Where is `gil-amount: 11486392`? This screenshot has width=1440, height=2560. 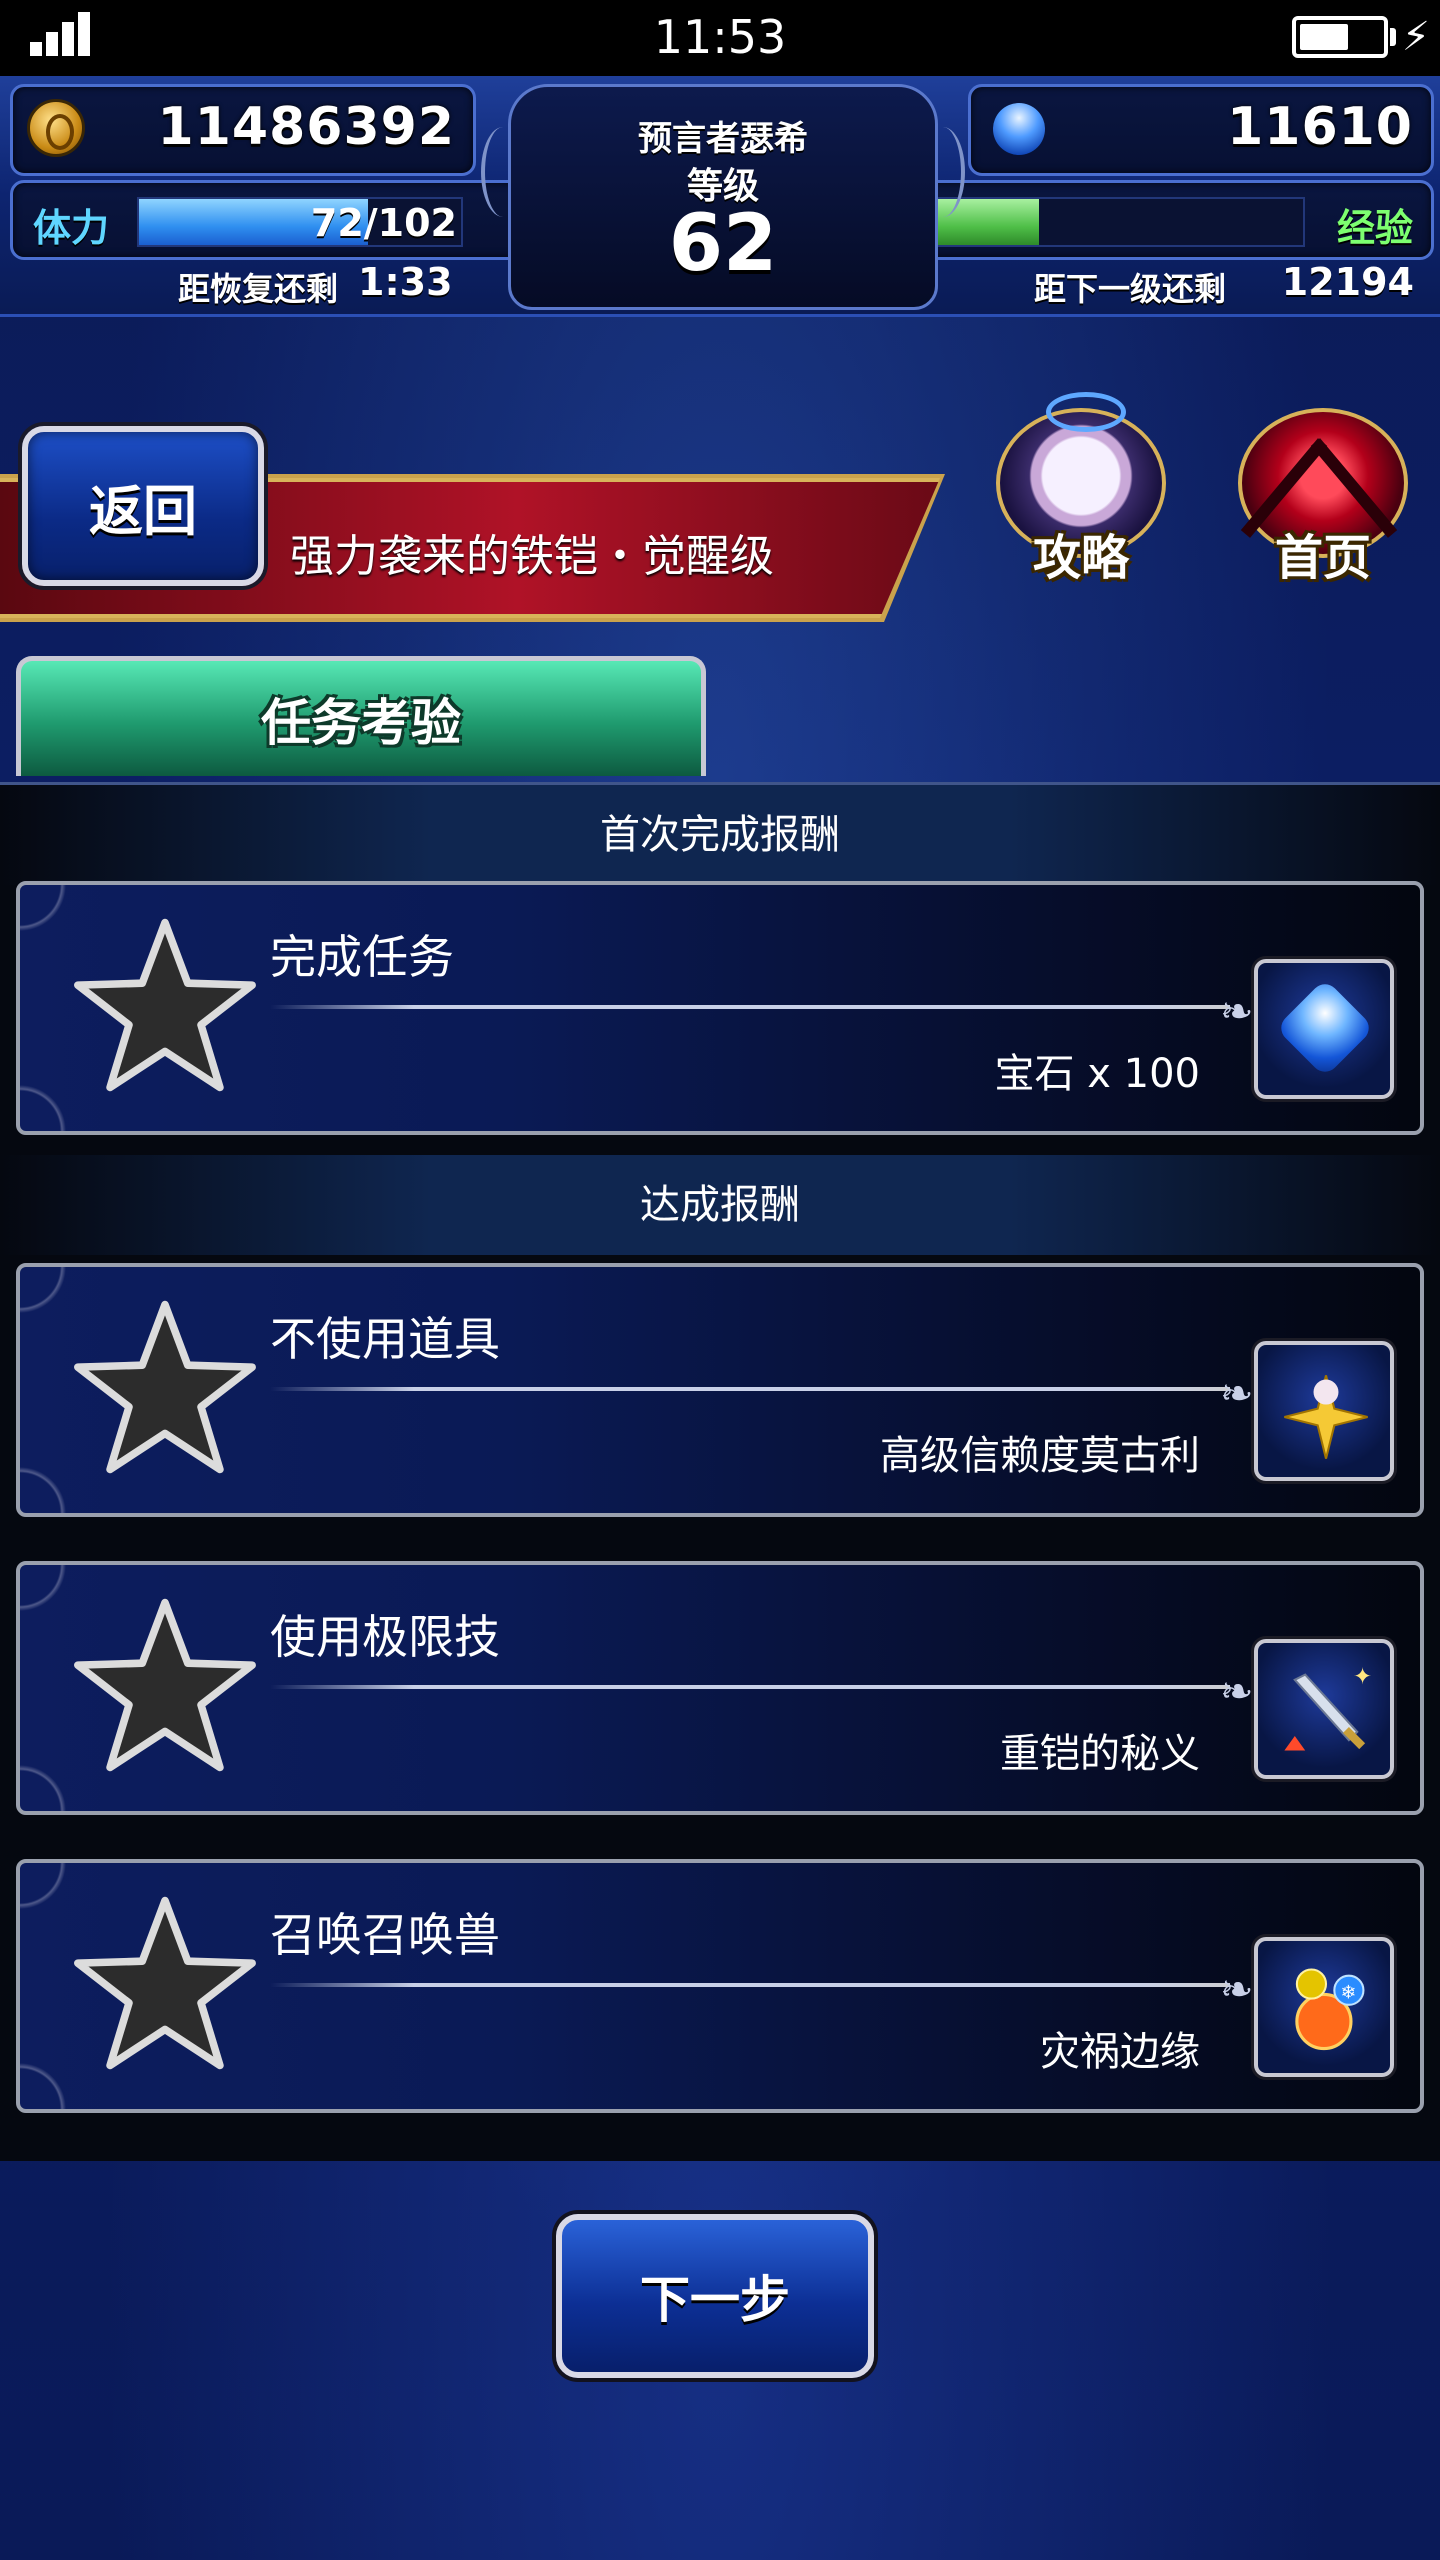
gil-amount: 11486392 is located at coordinates (306, 127).